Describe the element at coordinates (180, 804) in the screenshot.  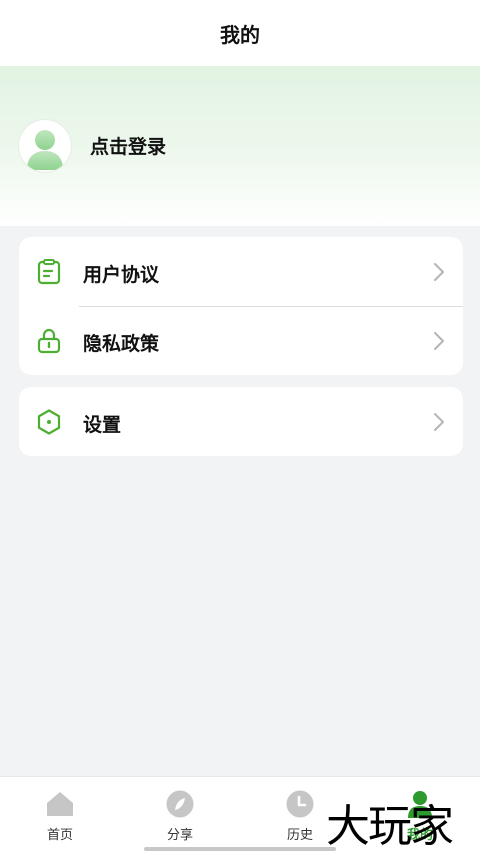
I see `compass-icon` at that location.